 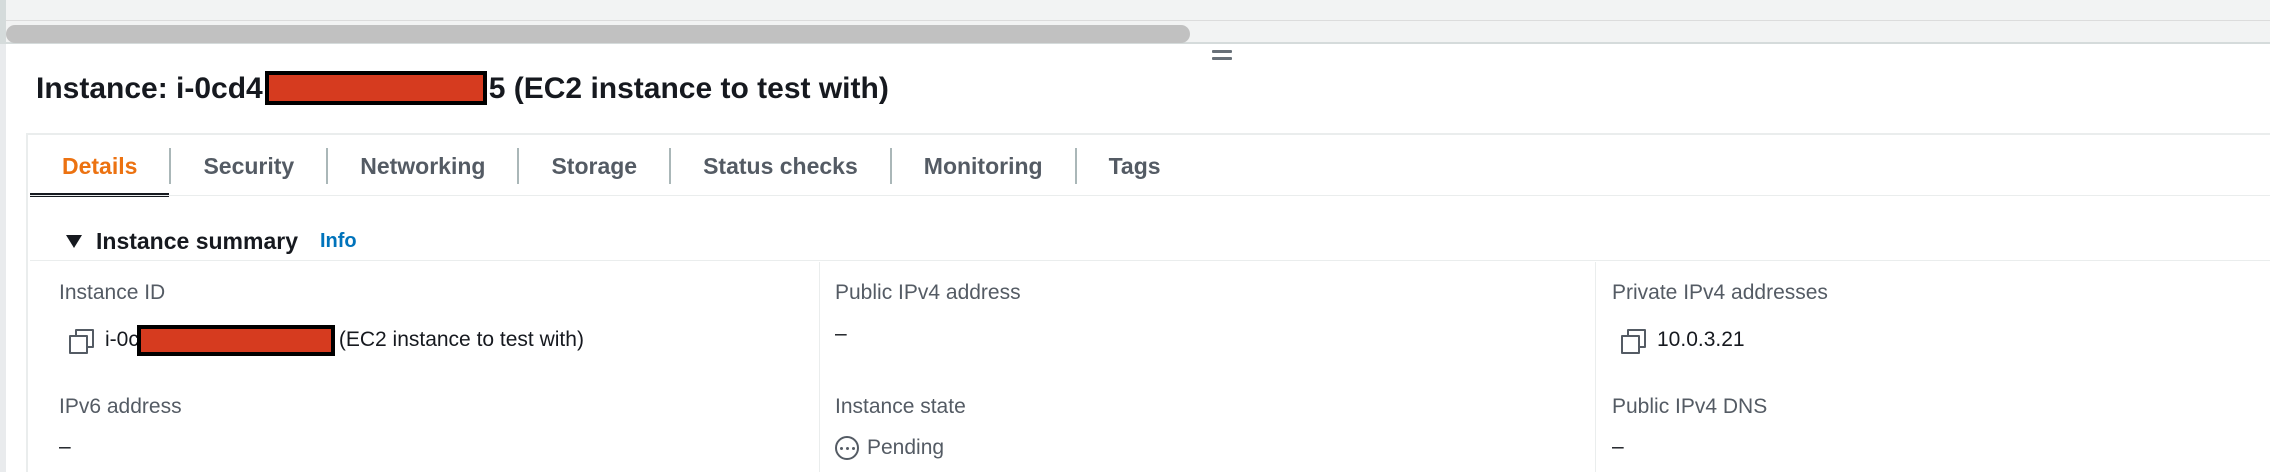 What do you see at coordinates (3, 22) in the screenshot?
I see `scroll-area-edge` at bounding box center [3, 22].